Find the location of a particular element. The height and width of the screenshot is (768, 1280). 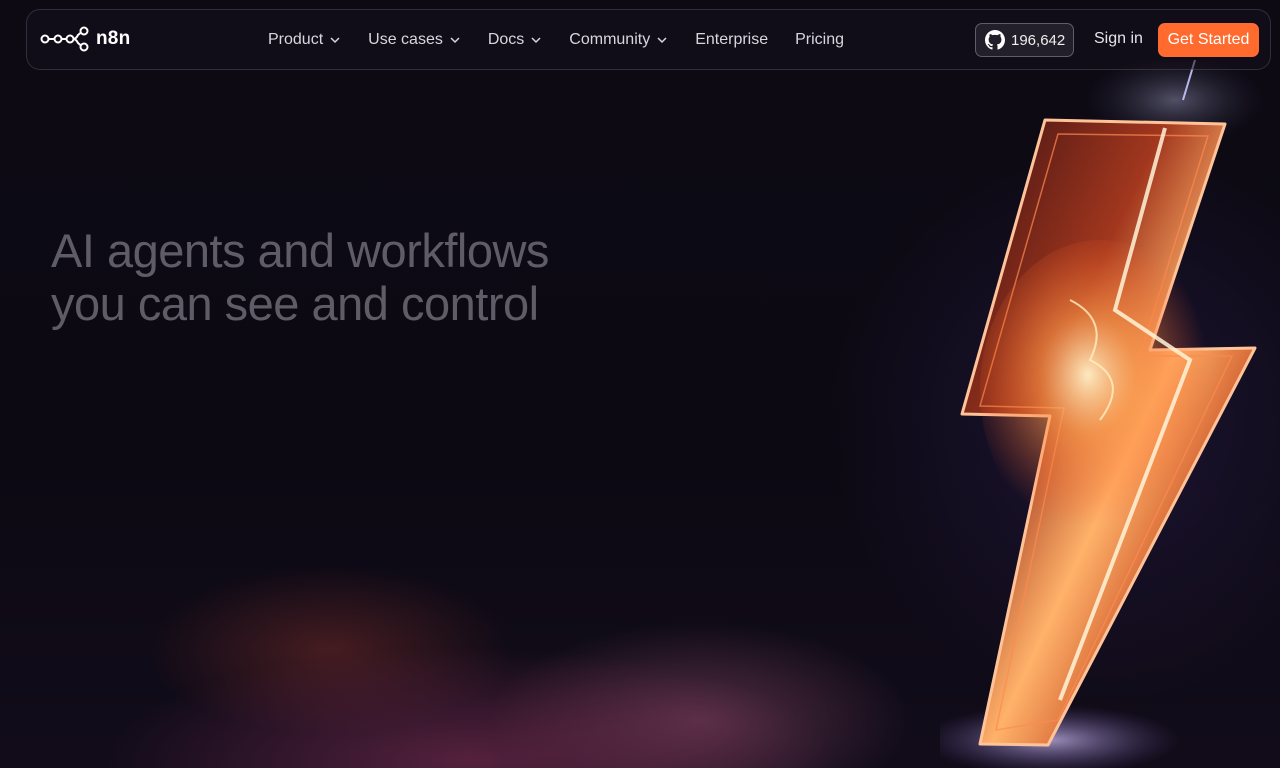

nav-item-community: Community is located at coordinates (618, 40).